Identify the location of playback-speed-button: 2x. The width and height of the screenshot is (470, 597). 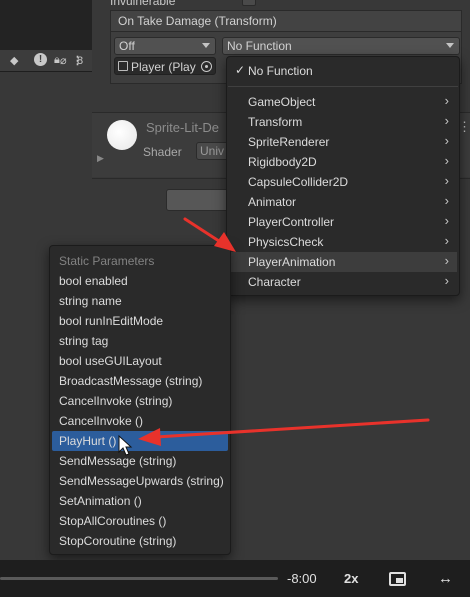
(351, 578).